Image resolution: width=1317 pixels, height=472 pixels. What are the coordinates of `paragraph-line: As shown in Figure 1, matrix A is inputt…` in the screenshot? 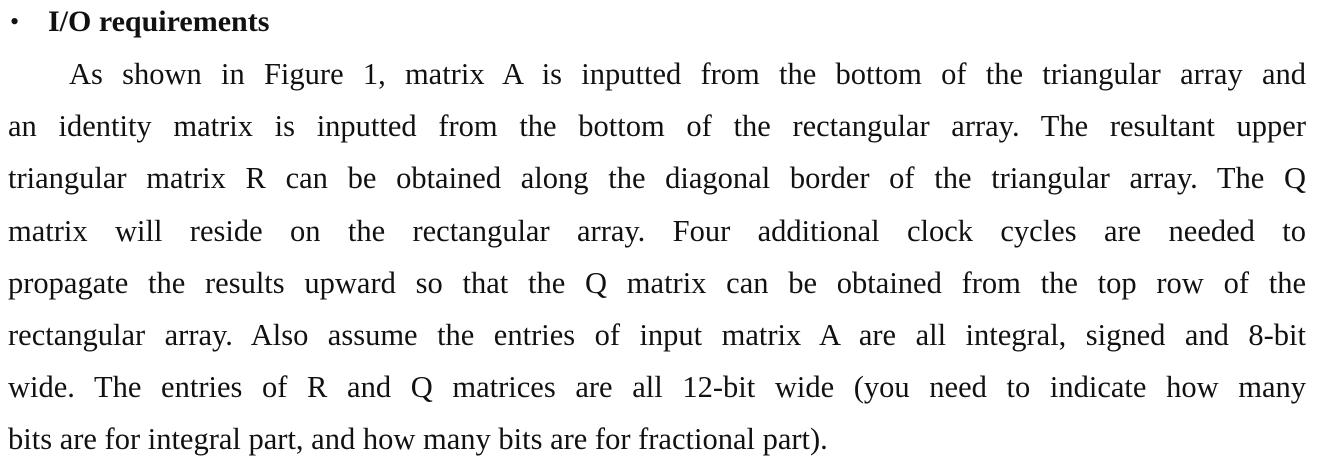 It's located at (687, 74).